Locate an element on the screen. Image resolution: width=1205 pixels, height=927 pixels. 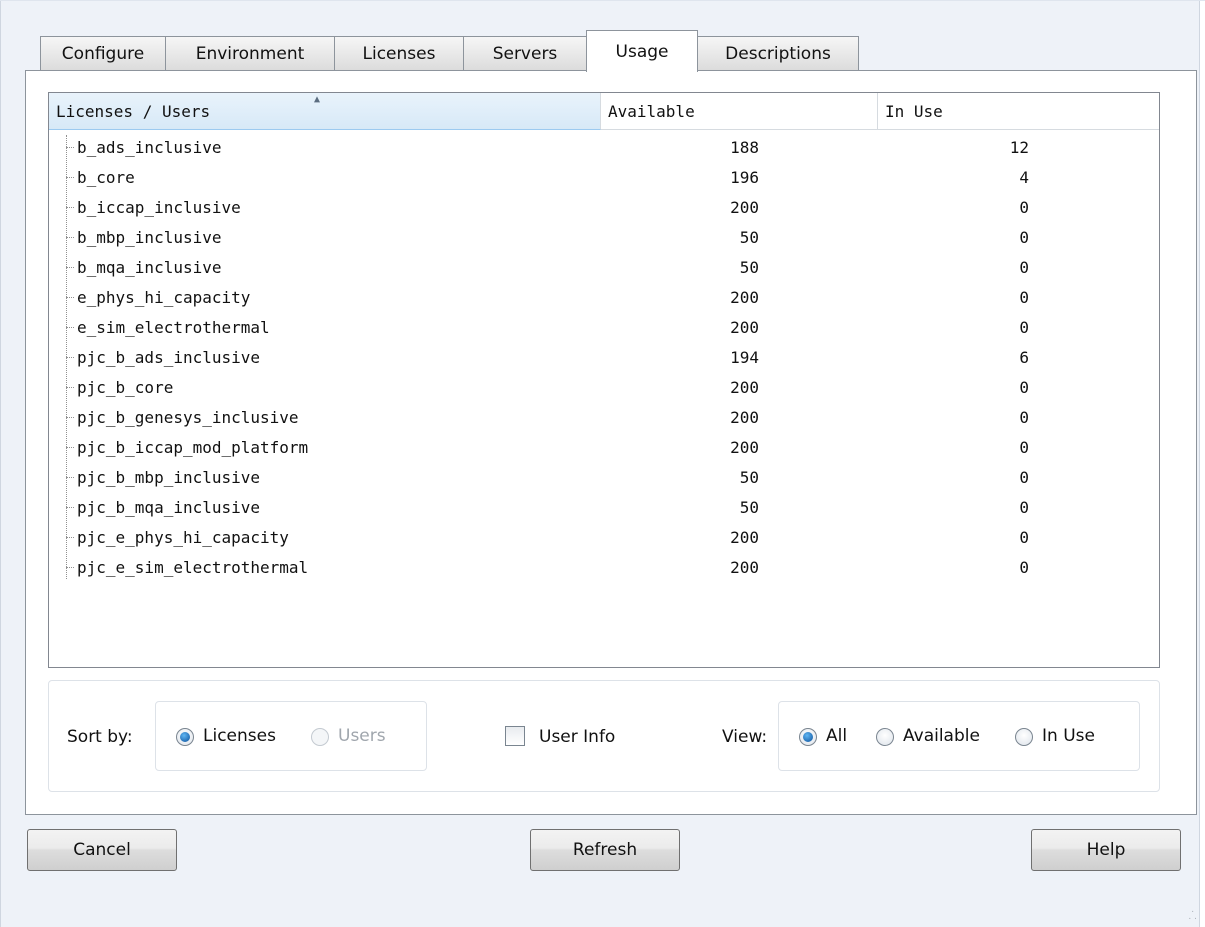
tab-servers: Servers is located at coordinates (525, 53).